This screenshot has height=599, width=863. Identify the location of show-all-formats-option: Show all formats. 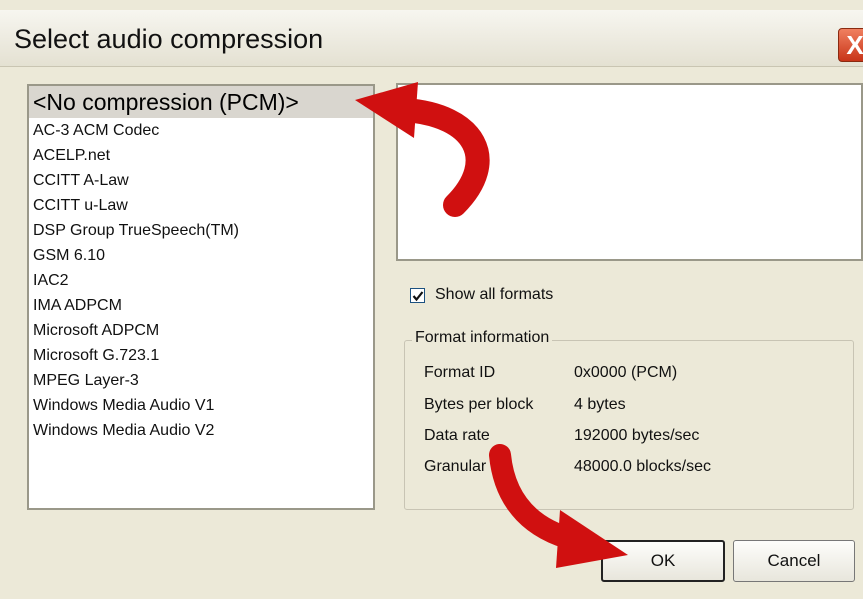
(481, 295).